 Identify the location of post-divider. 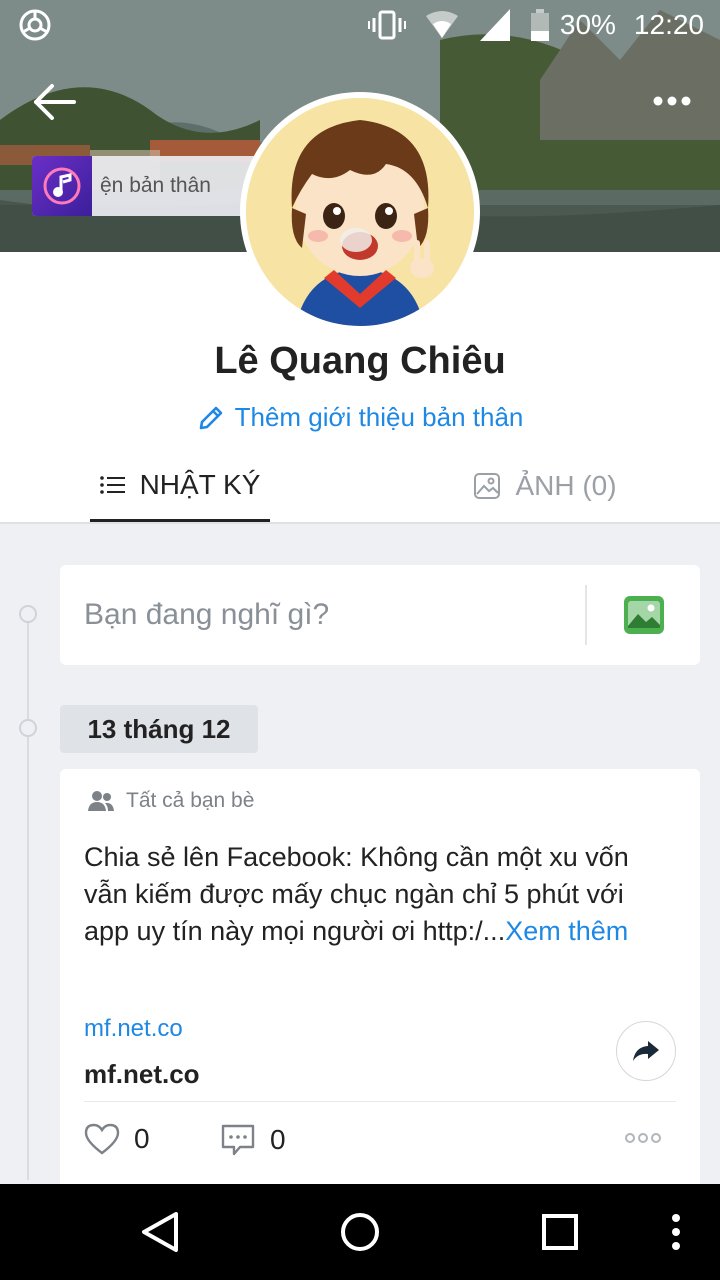
(380, 1101).